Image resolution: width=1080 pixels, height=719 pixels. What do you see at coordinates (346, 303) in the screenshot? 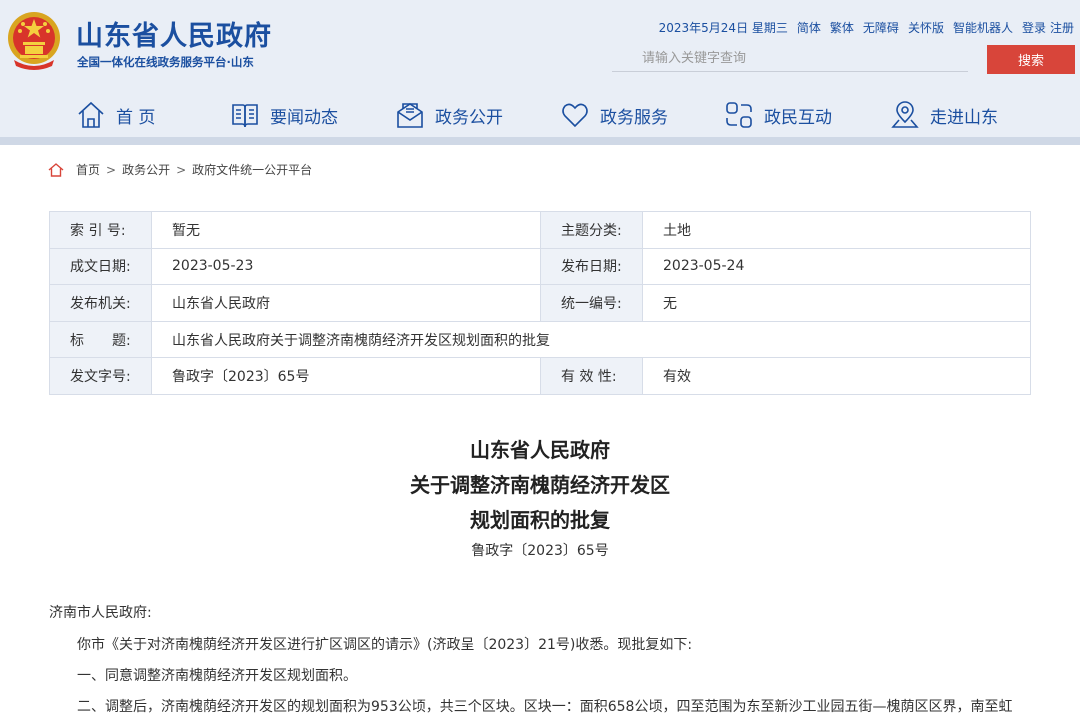
I see `issuer-value: 山东省人民政府` at bounding box center [346, 303].